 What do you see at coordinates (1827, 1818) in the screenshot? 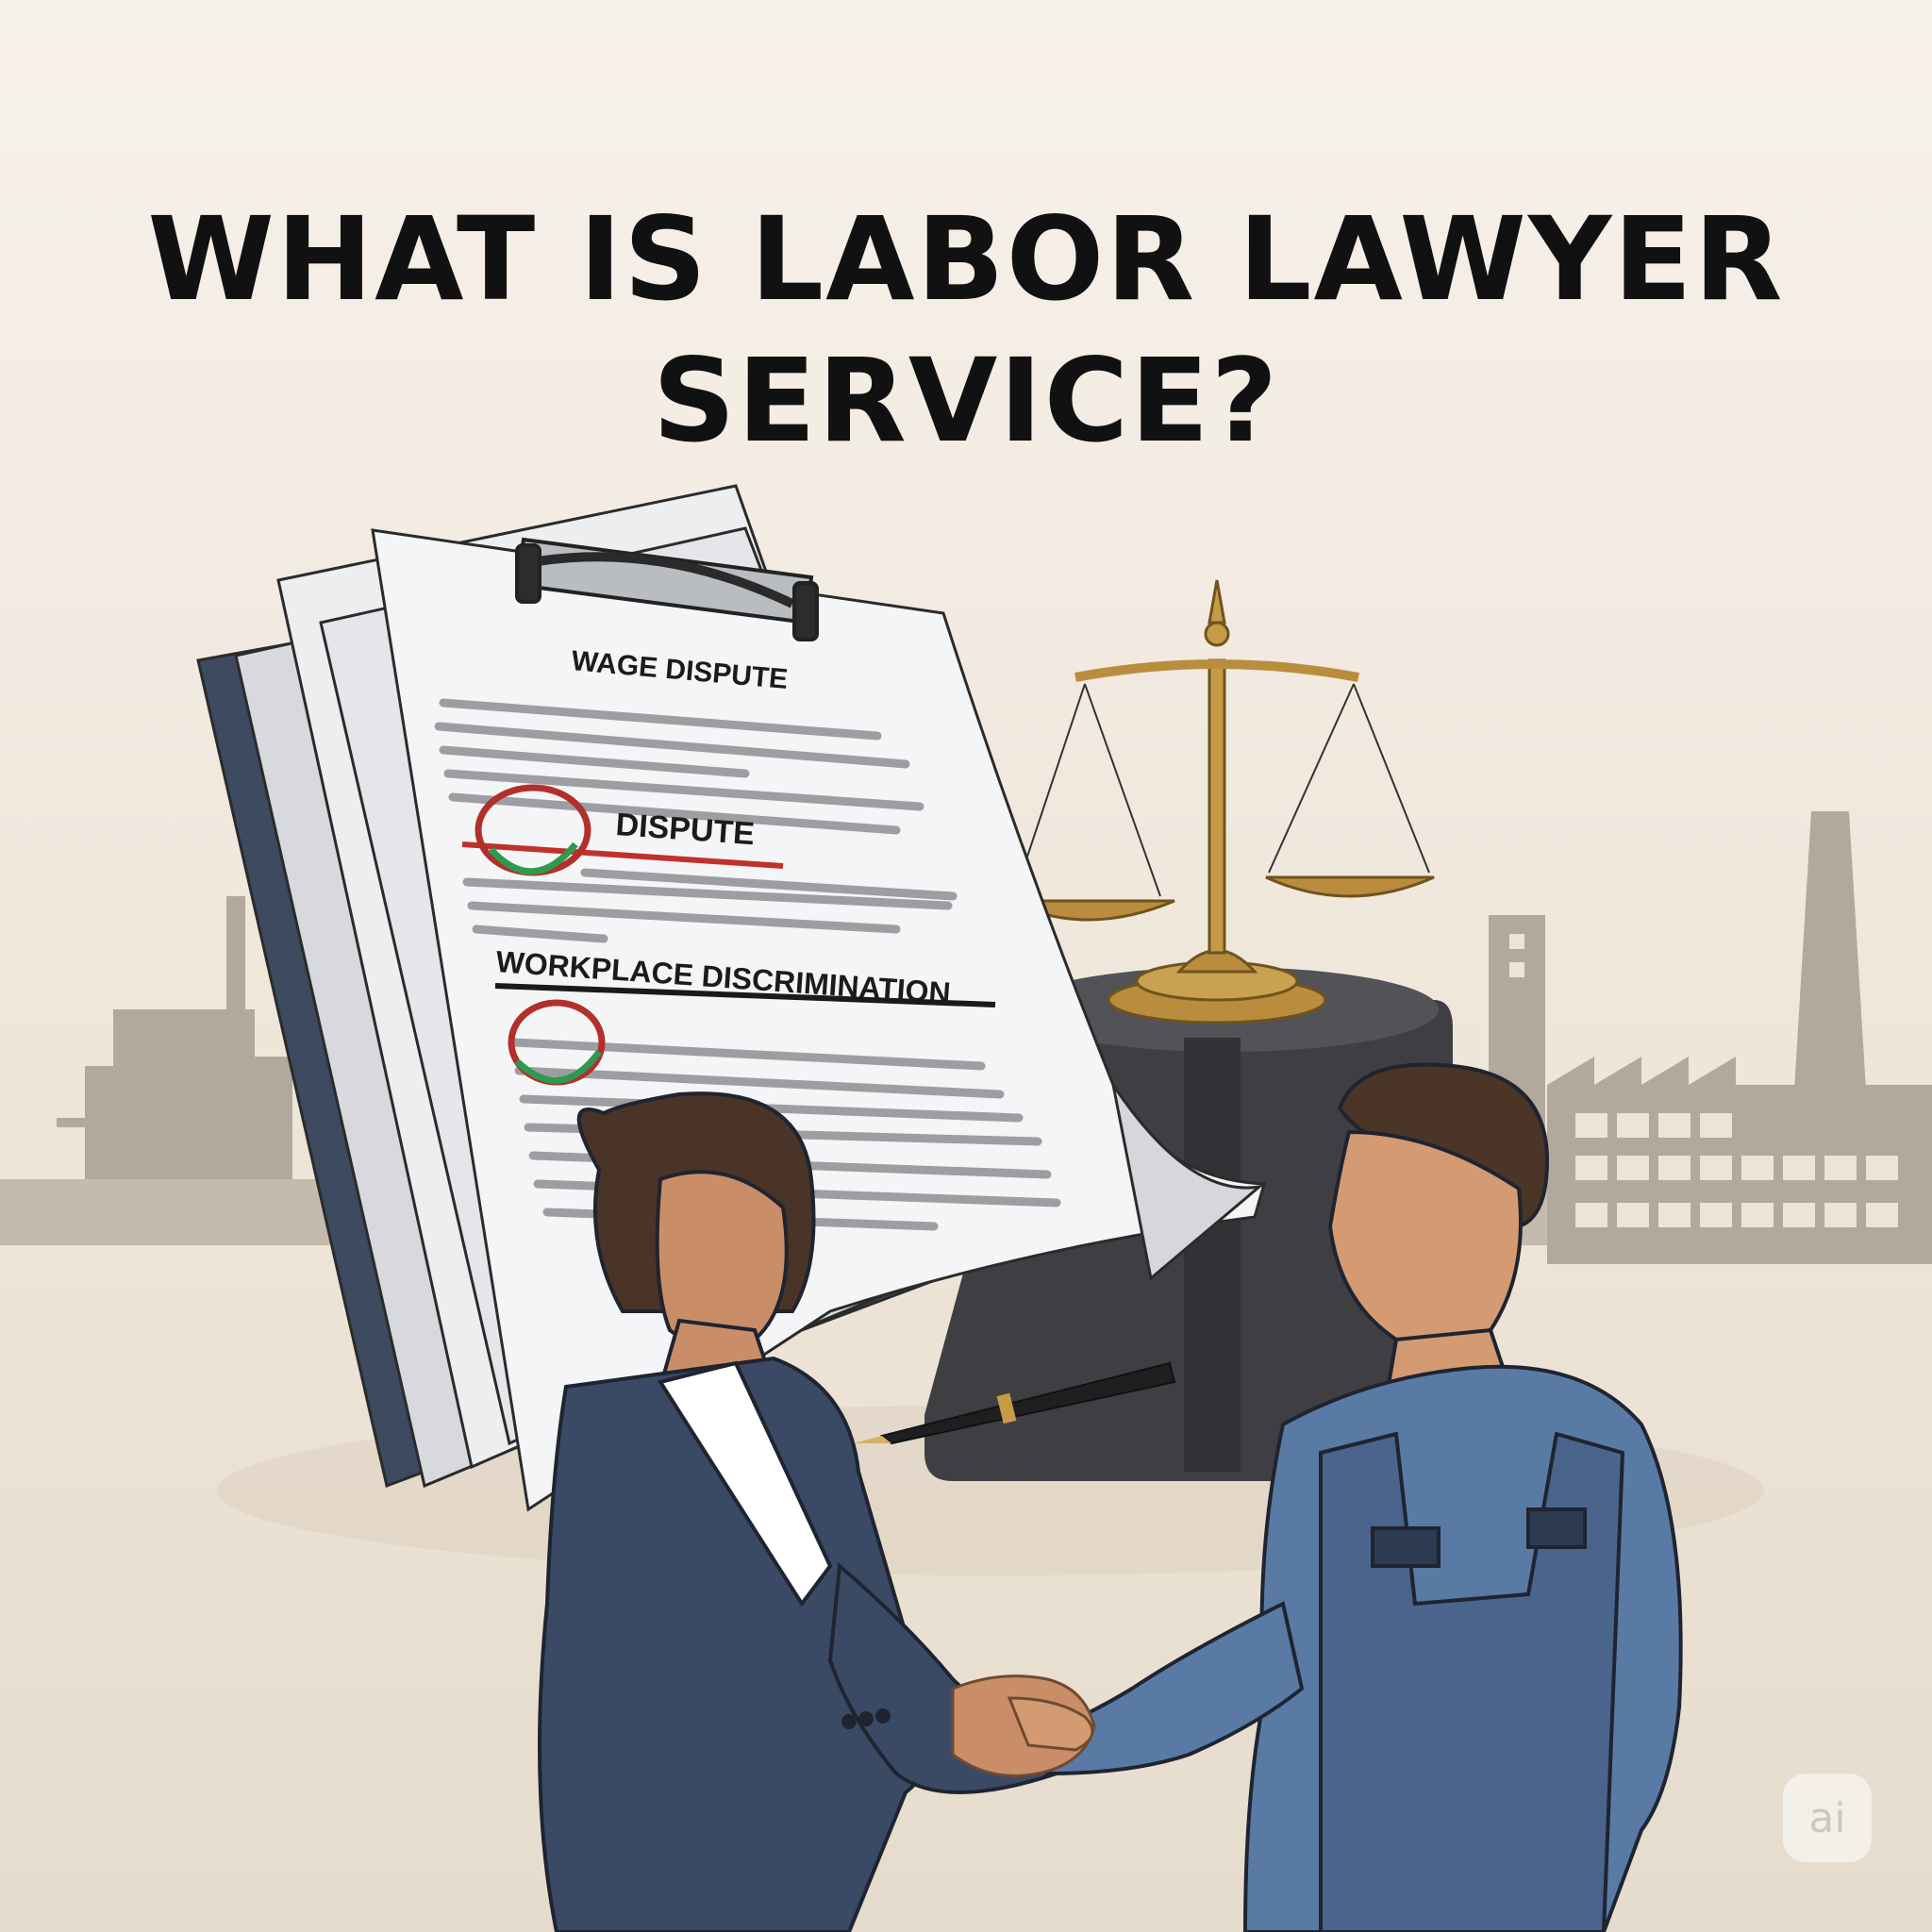
I see `ai-badge: ai` at bounding box center [1827, 1818].